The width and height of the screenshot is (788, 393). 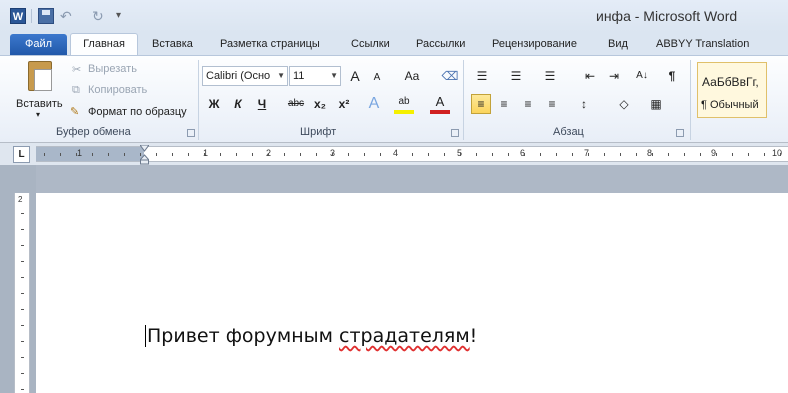 I want to click on text-effects-button: A, so click(x=374, y=104).